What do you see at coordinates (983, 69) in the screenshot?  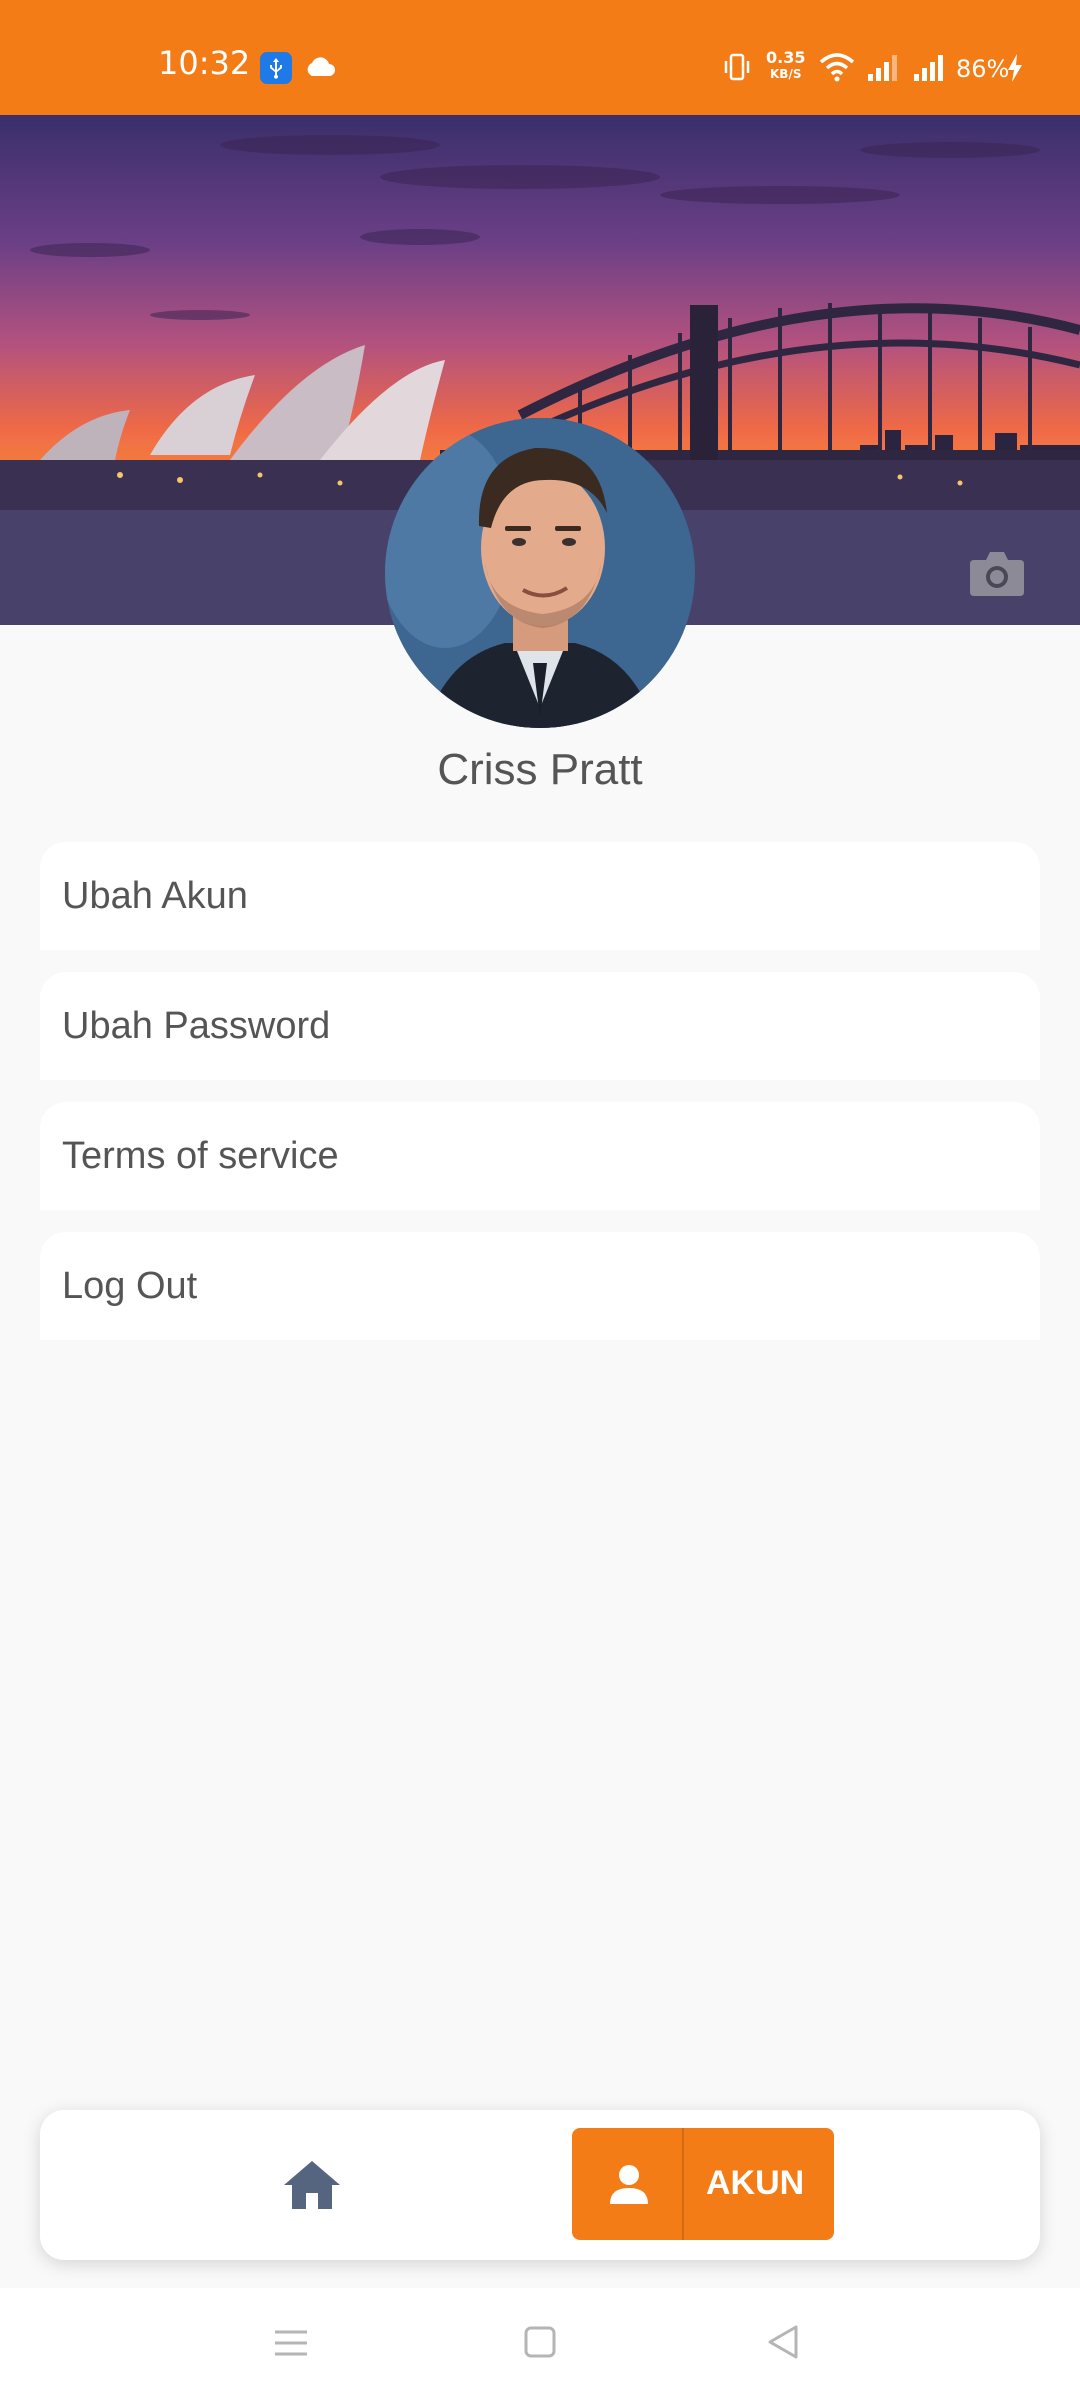 I see `battery-level: 86%` at bounding box center [983, 69].